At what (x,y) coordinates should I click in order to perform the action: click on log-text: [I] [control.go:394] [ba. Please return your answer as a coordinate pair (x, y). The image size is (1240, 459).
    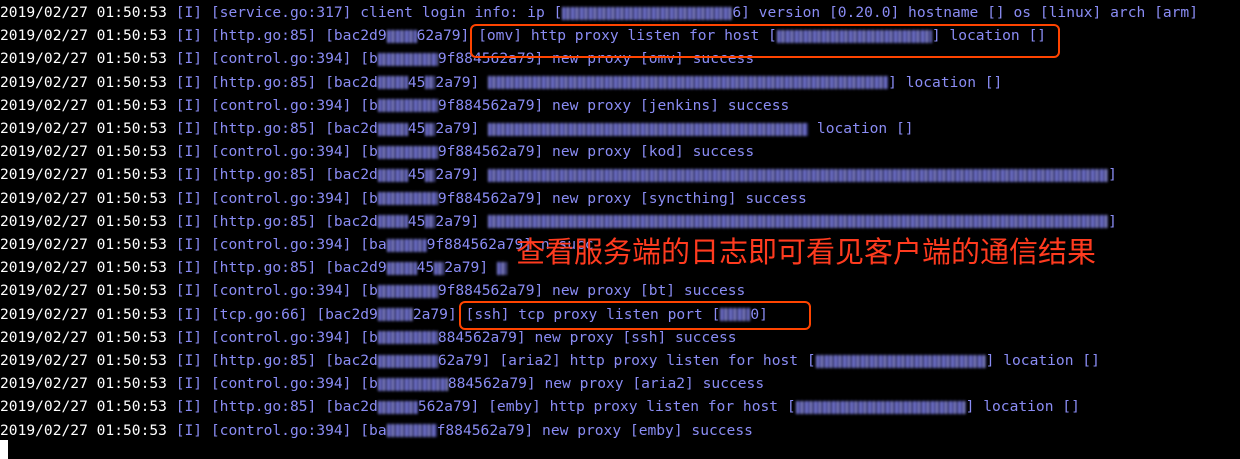
    Looking at the image, I should click on (281, 430).